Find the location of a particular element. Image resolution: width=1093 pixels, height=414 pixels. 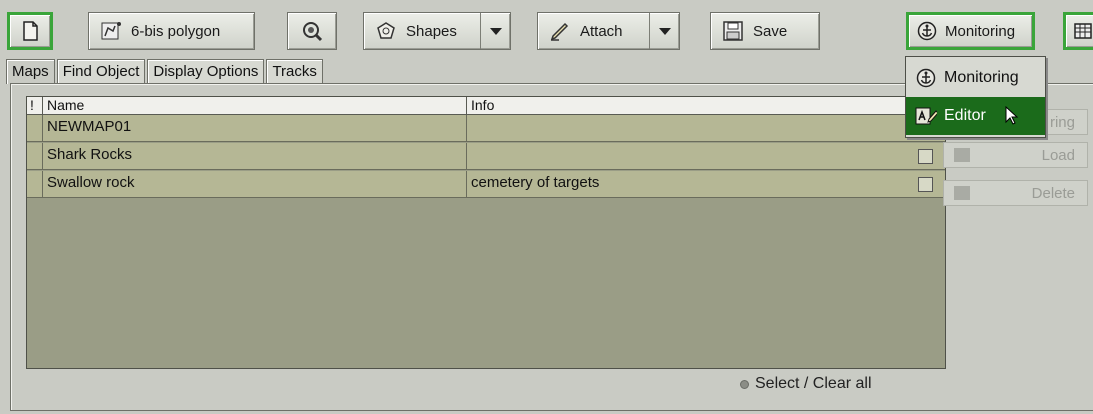

attach-pencil-icon is located at coordinates (560, 31).